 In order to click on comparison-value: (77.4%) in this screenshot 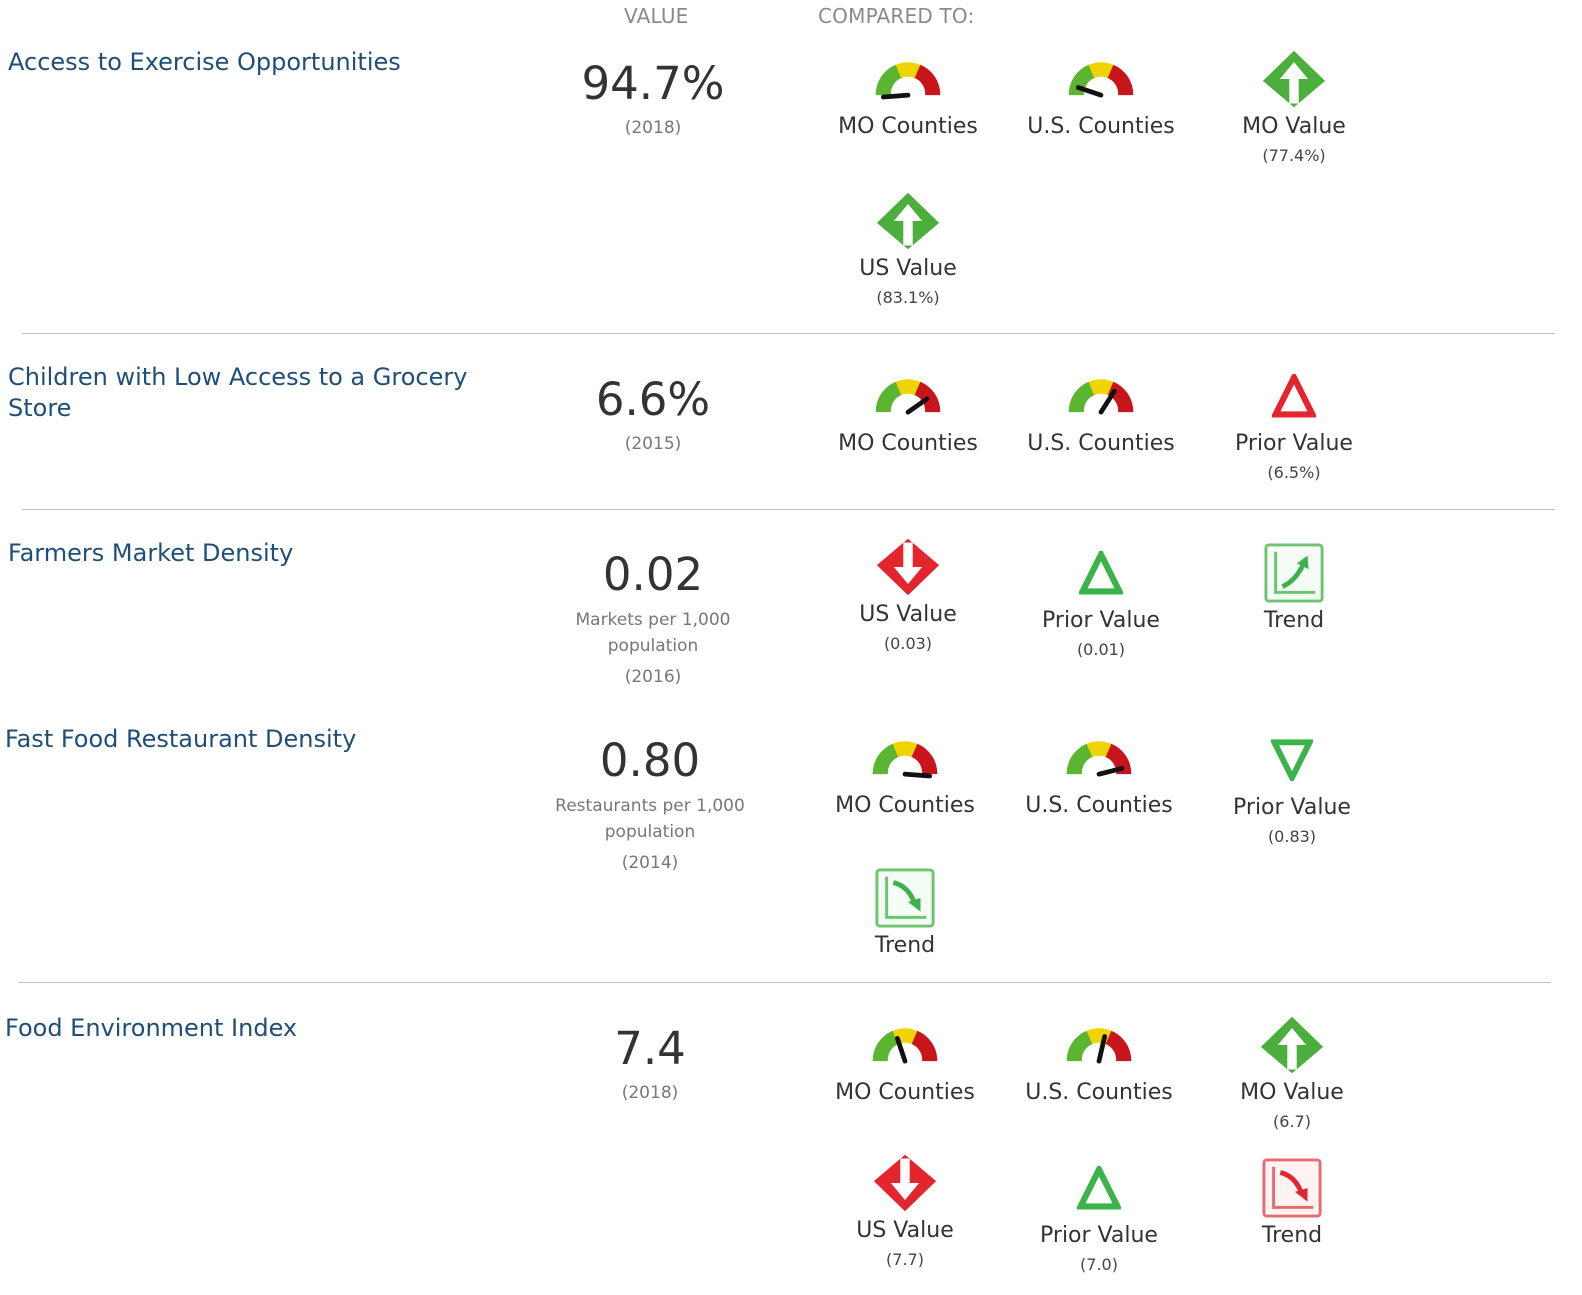, I will do `click(1294, 155)`.